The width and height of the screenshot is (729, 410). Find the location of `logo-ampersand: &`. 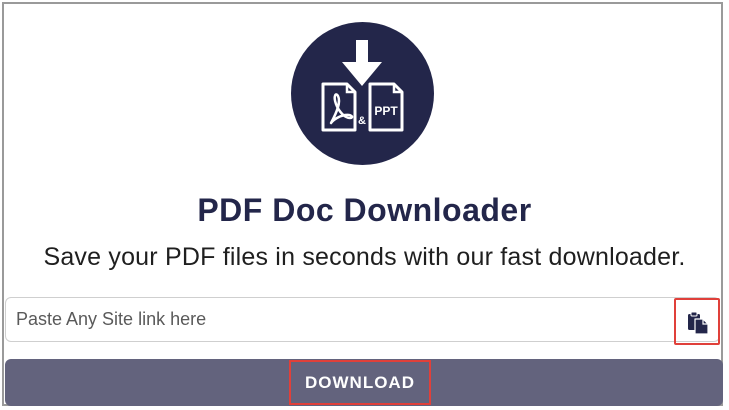

logo-ampersand: & is located at coordinates (362, 121).